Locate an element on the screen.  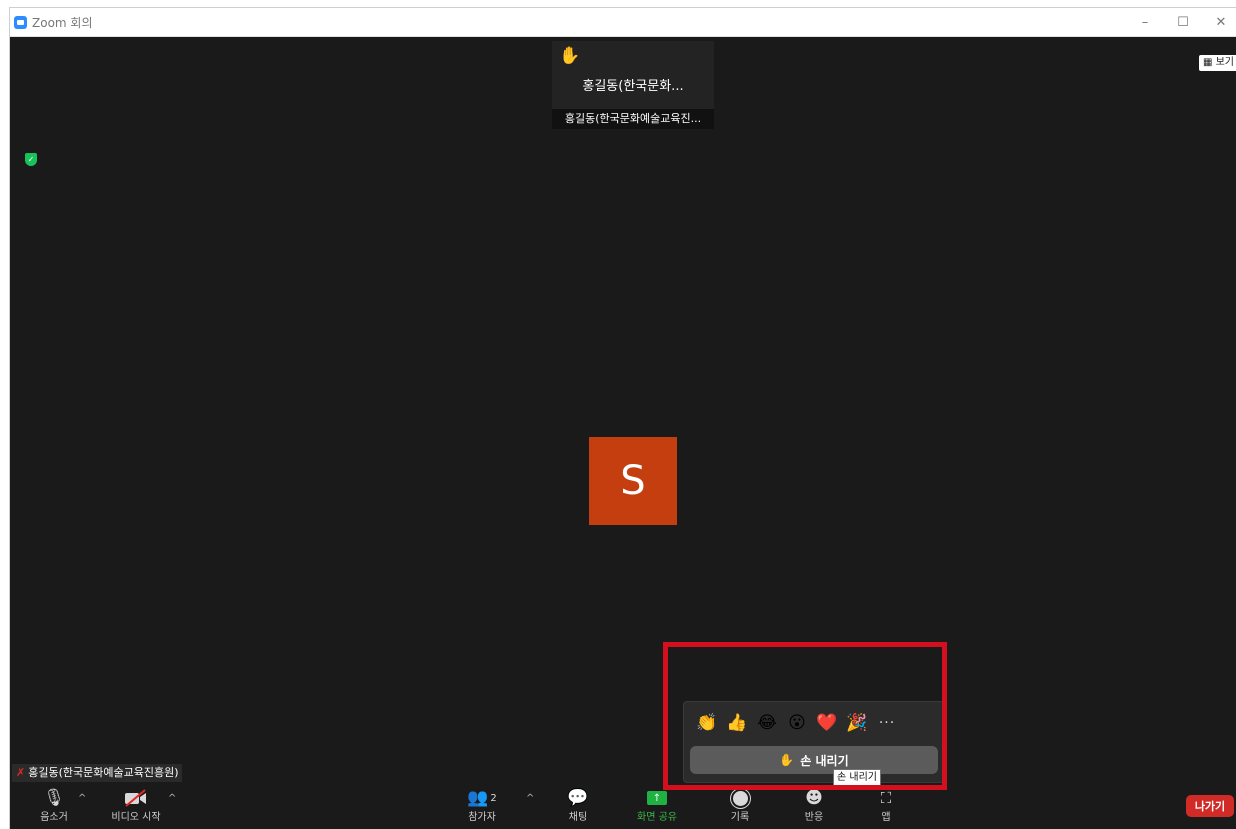
share-icon-wrap: ↑ is located at coordinates (657, 798).